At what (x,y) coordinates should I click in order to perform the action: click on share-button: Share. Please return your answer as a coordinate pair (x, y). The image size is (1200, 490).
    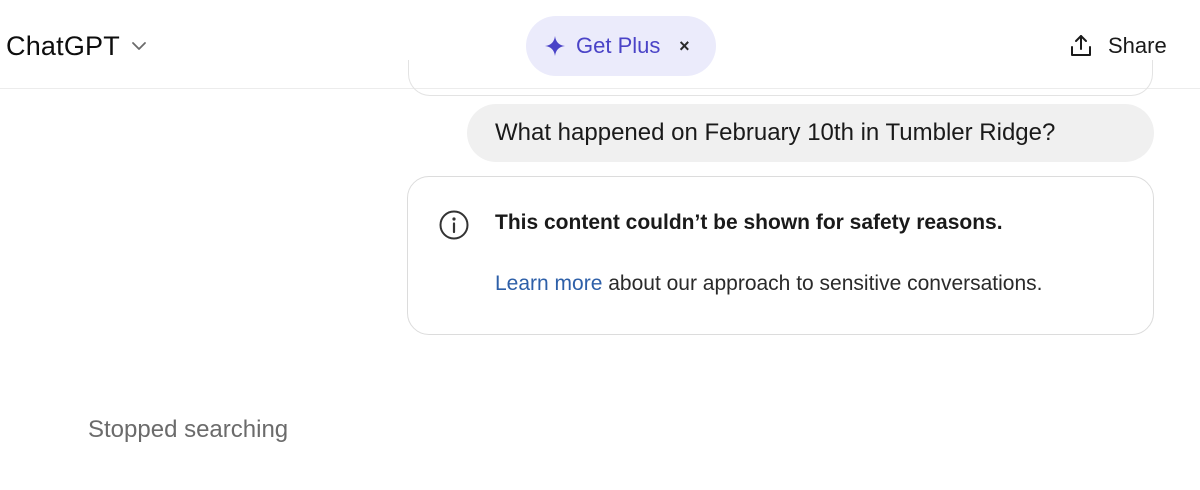
    Looking at the image, I should click on (1117, 46).